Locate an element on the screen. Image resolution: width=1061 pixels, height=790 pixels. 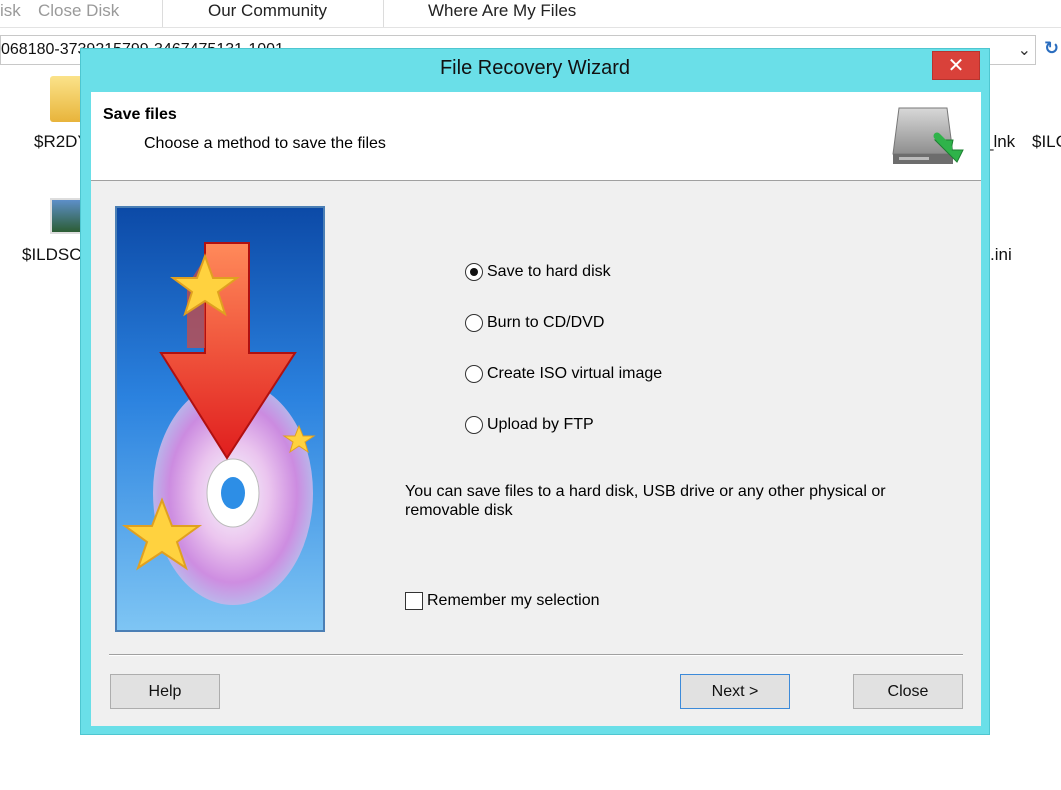
desktop-item-ini: .ini is located at coordinates (1001, 255).